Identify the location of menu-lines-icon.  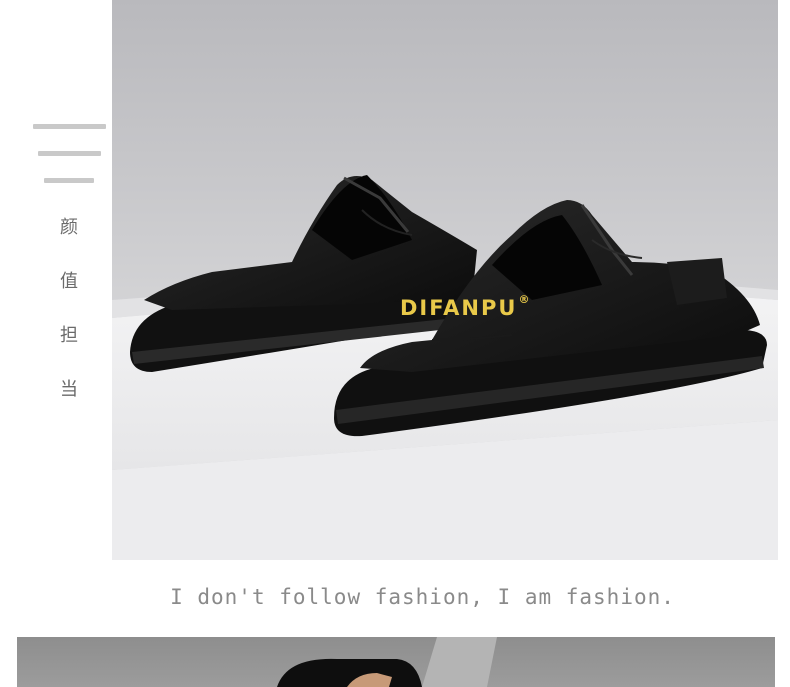
(56, 100).